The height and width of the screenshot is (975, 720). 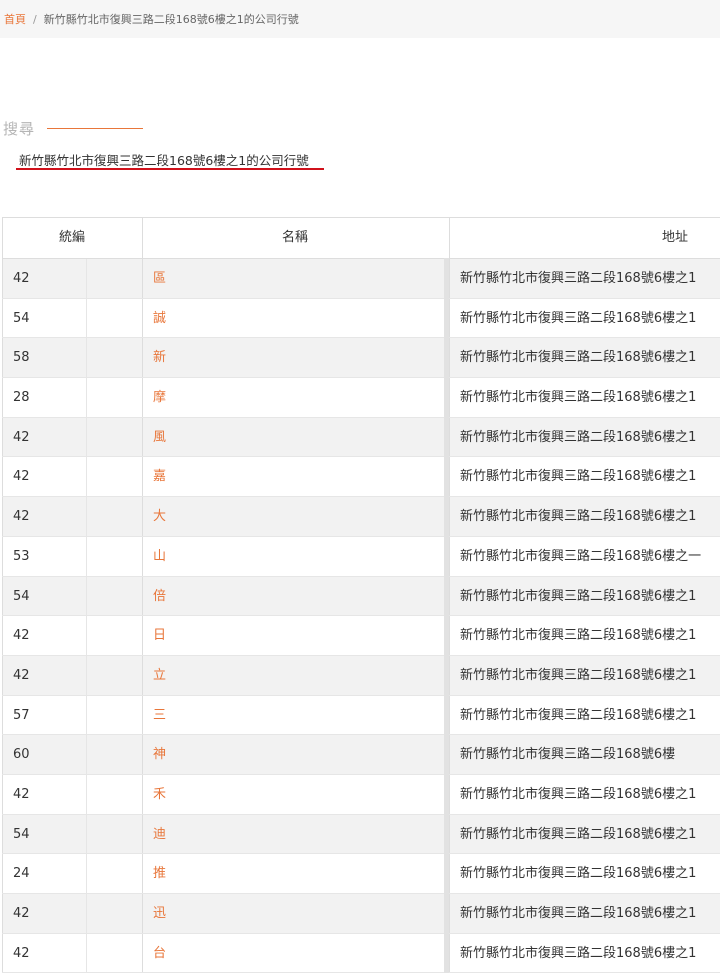 I want to click on column-scrollbar, so click(x=446, y=615).